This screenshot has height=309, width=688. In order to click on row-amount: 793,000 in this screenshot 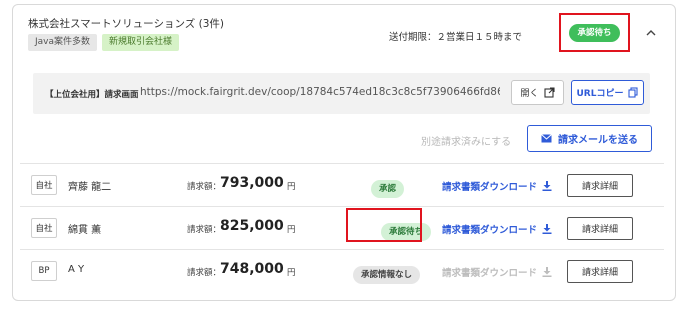, I will do `click(252, 183)`.